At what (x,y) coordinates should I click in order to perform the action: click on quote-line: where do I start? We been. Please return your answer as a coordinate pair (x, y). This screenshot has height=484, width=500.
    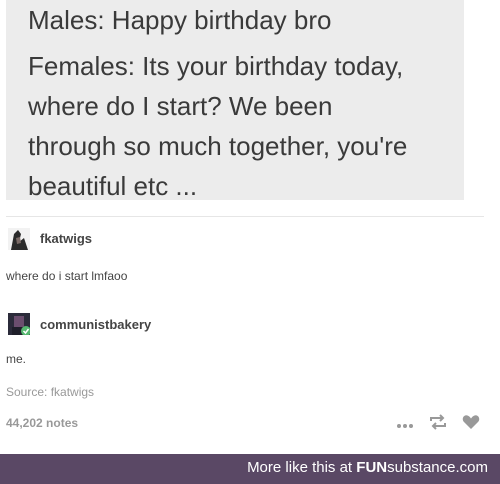
    Looking at the image, I should click on (180, 106).